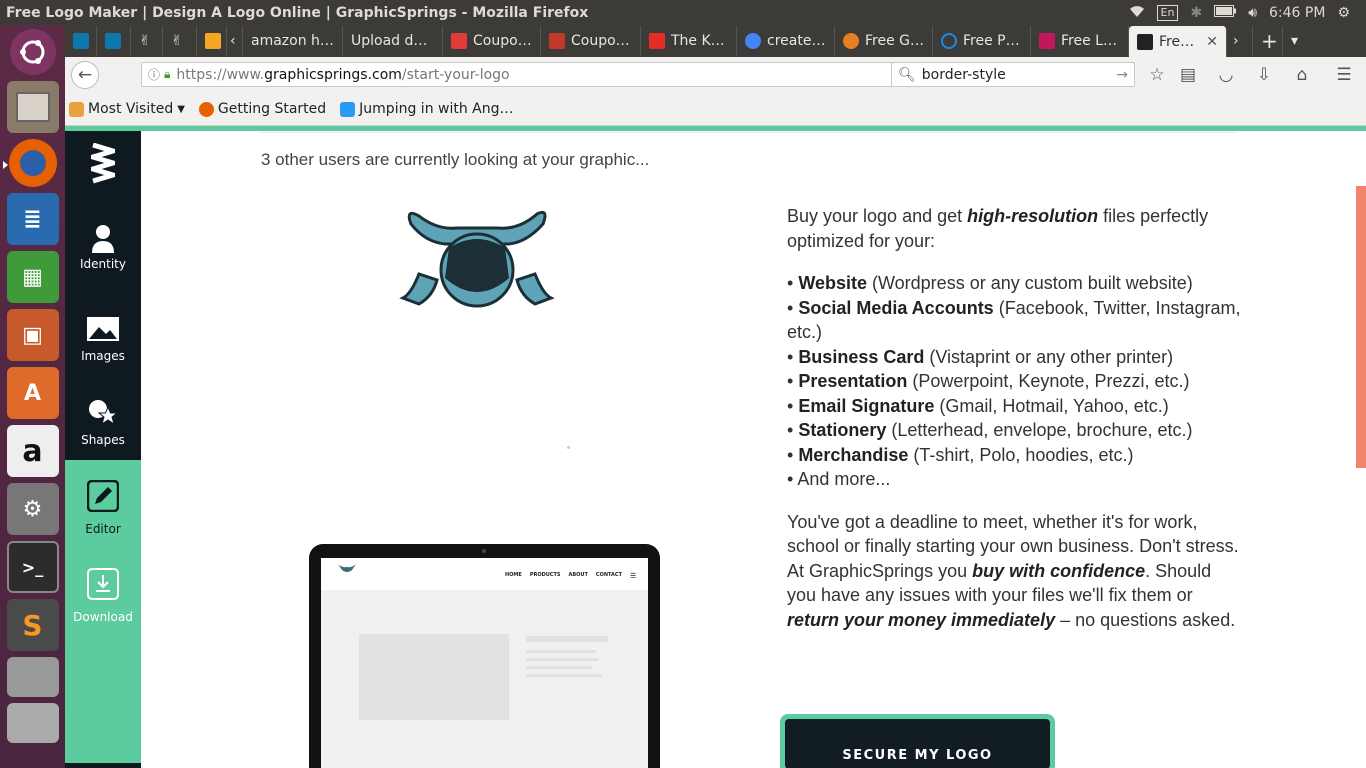  I want to click on terminal-icon: >_, so click(32, 567).